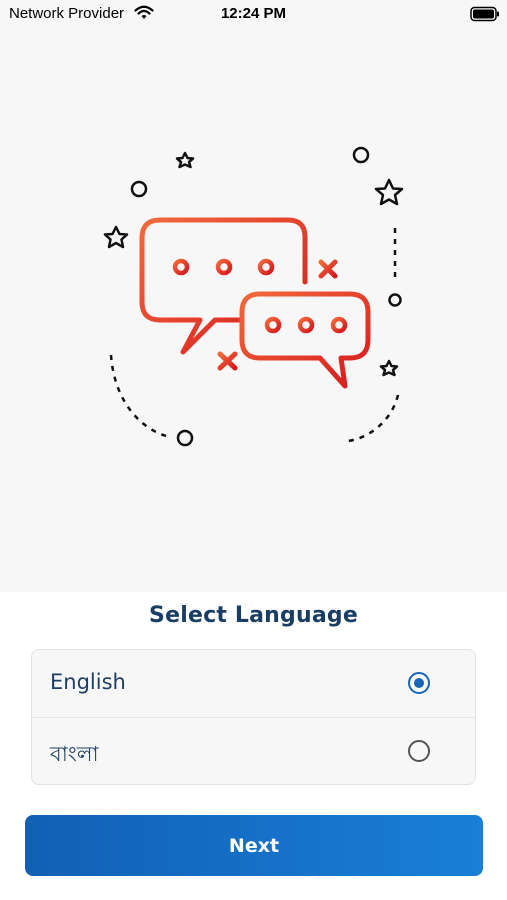 The width and height of the screenshot is (507, 900). I want to click on radio-button-selected, so click(419, 683).